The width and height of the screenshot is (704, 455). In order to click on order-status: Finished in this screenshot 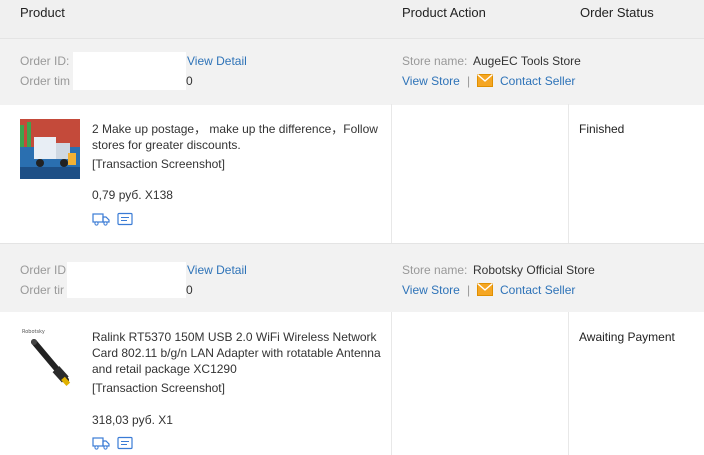, I will do `click(602, 129)`.